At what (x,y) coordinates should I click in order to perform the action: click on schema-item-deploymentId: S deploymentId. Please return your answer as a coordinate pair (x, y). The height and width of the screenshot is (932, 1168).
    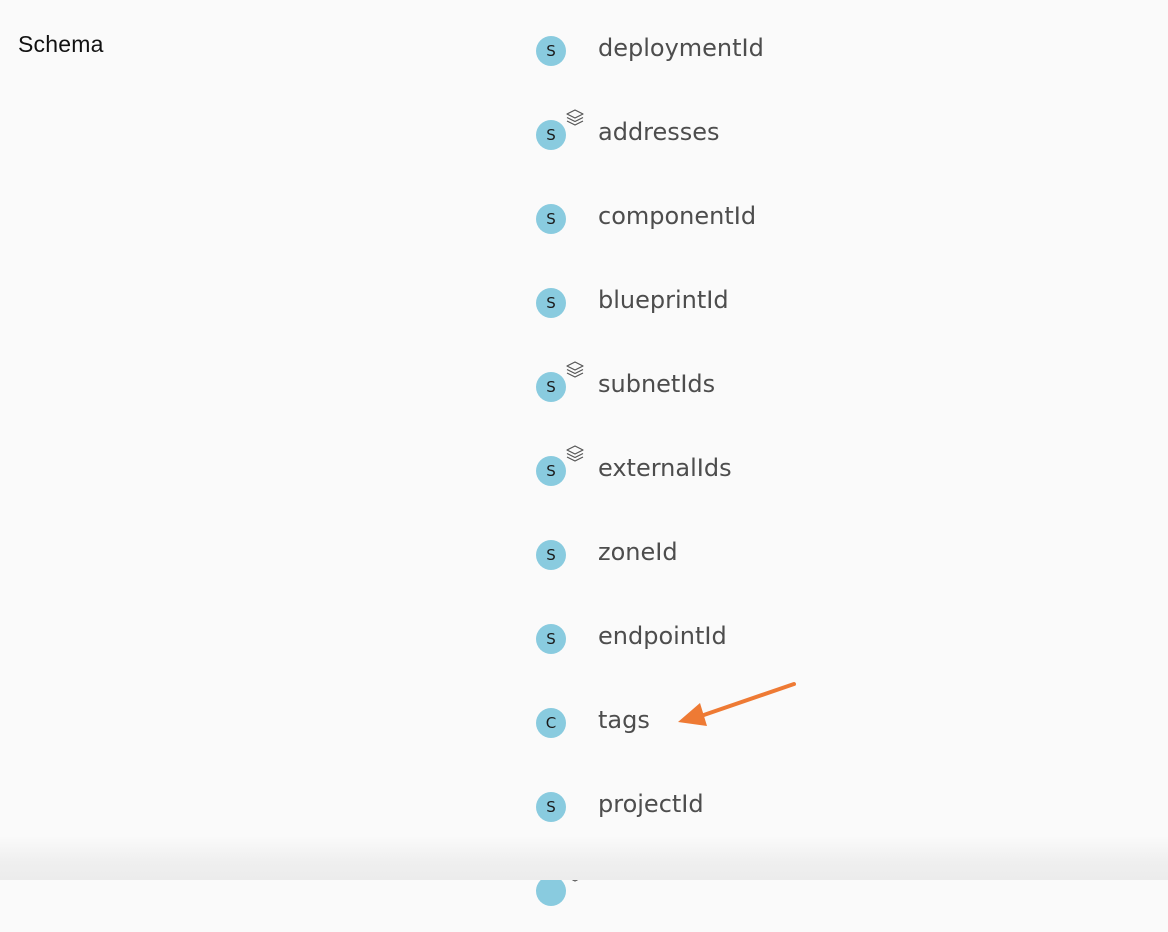
    Looking at the image, I should click on (796, 50).